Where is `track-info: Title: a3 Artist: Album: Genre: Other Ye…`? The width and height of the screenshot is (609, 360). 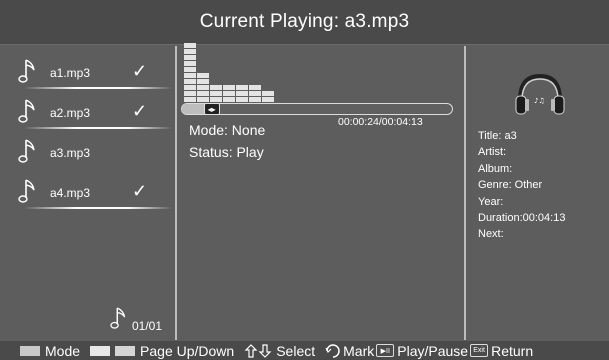
track-info: Title: a3 Artist: Album: Genre: Other Ye… is located at coordinates (521, 185).